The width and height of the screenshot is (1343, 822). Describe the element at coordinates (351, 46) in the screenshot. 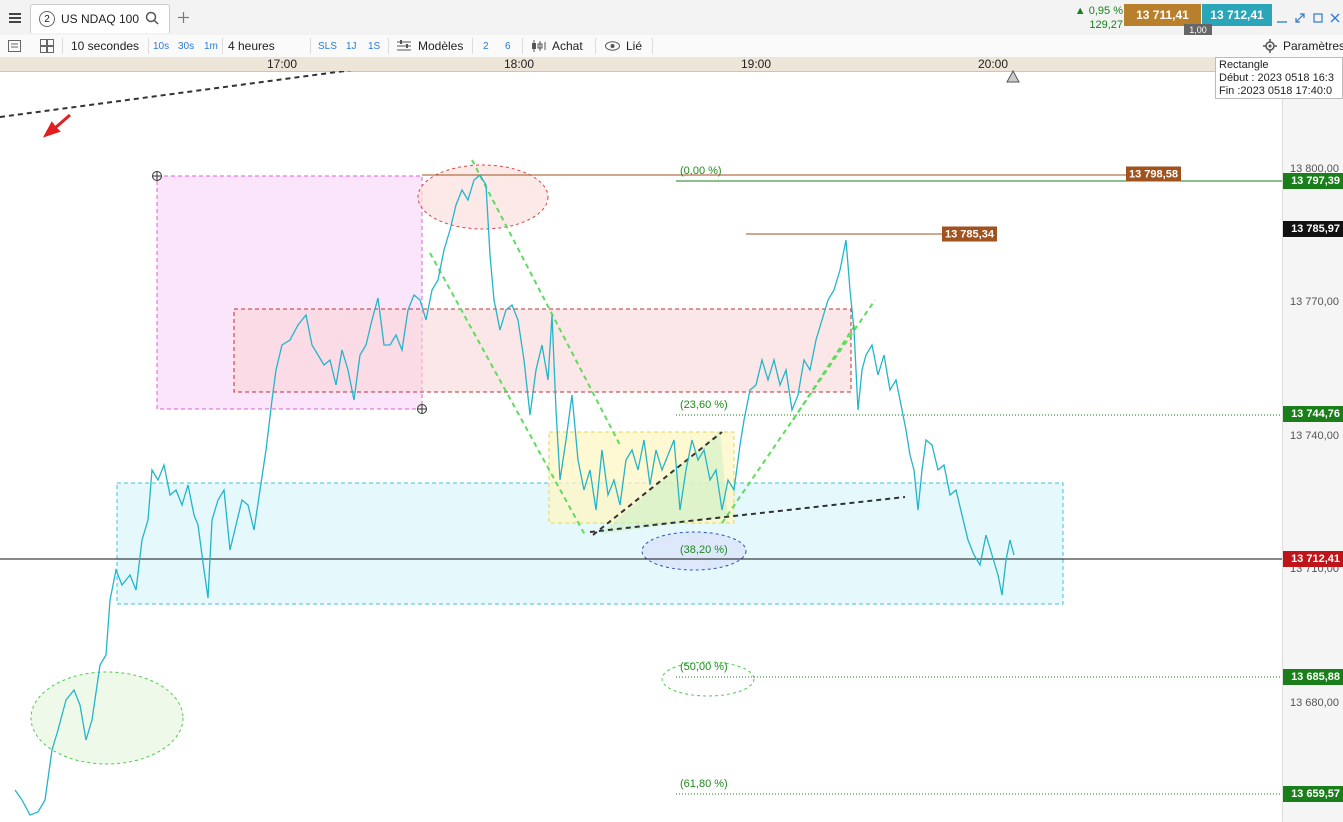

I see `quick-period-1j: 1J` at that location.